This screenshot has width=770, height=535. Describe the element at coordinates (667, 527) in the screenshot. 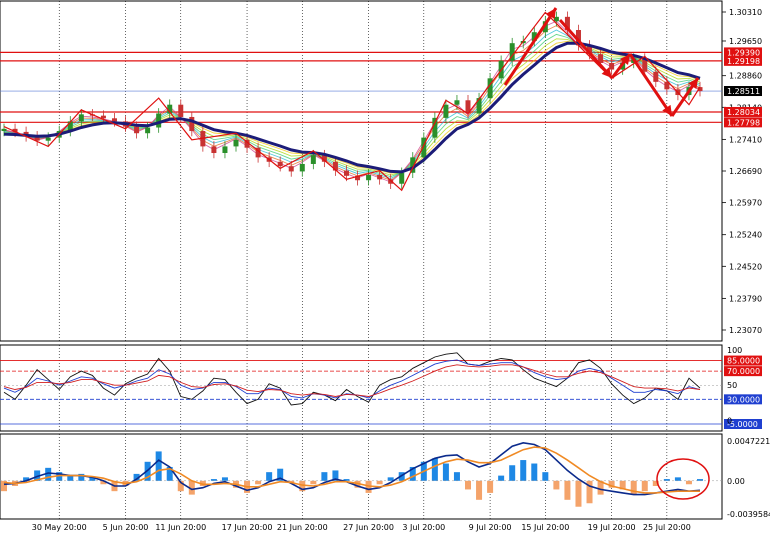

I see `time-tick-label-10: 25 Jul 20:00` at that location.